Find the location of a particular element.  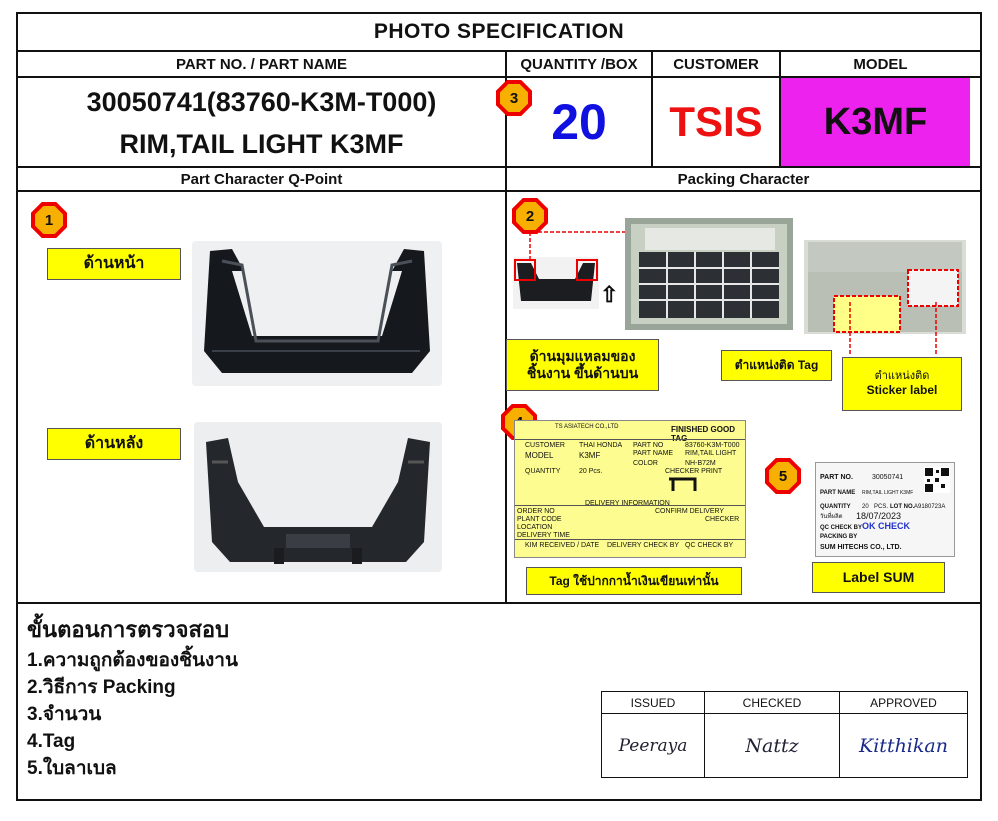

sum-quantity-label: QUANTITY is located at coordinates (835, 507).